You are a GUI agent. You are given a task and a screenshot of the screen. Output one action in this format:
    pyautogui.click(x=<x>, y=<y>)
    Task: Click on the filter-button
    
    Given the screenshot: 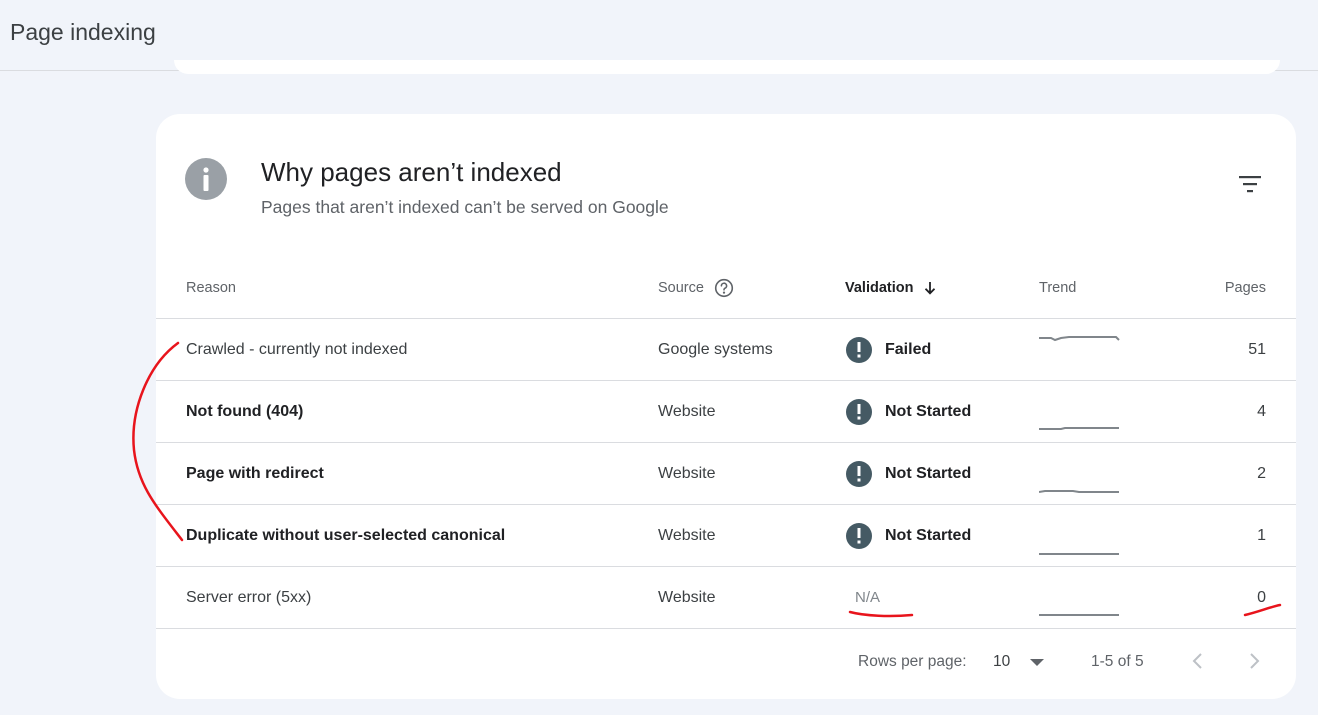 What is the action you would take?
    pyautogui.click(x=1250, y=184)
    